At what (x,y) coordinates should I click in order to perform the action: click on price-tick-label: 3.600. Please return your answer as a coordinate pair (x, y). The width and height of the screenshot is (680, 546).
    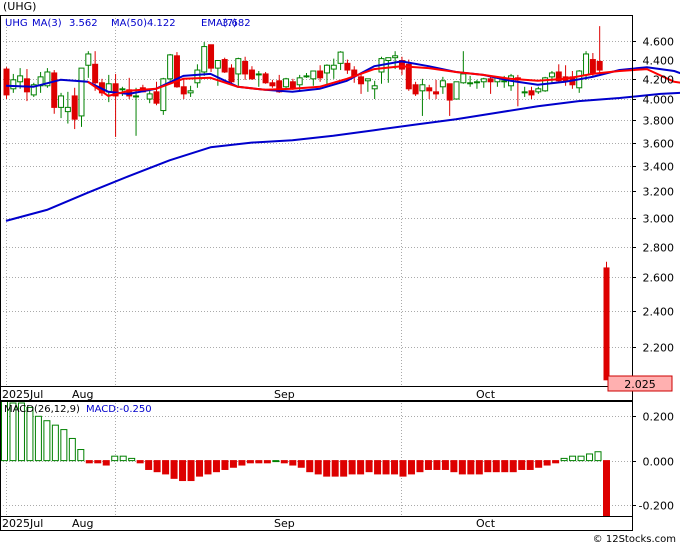
    Looking at the image, I should click on (659, 144).